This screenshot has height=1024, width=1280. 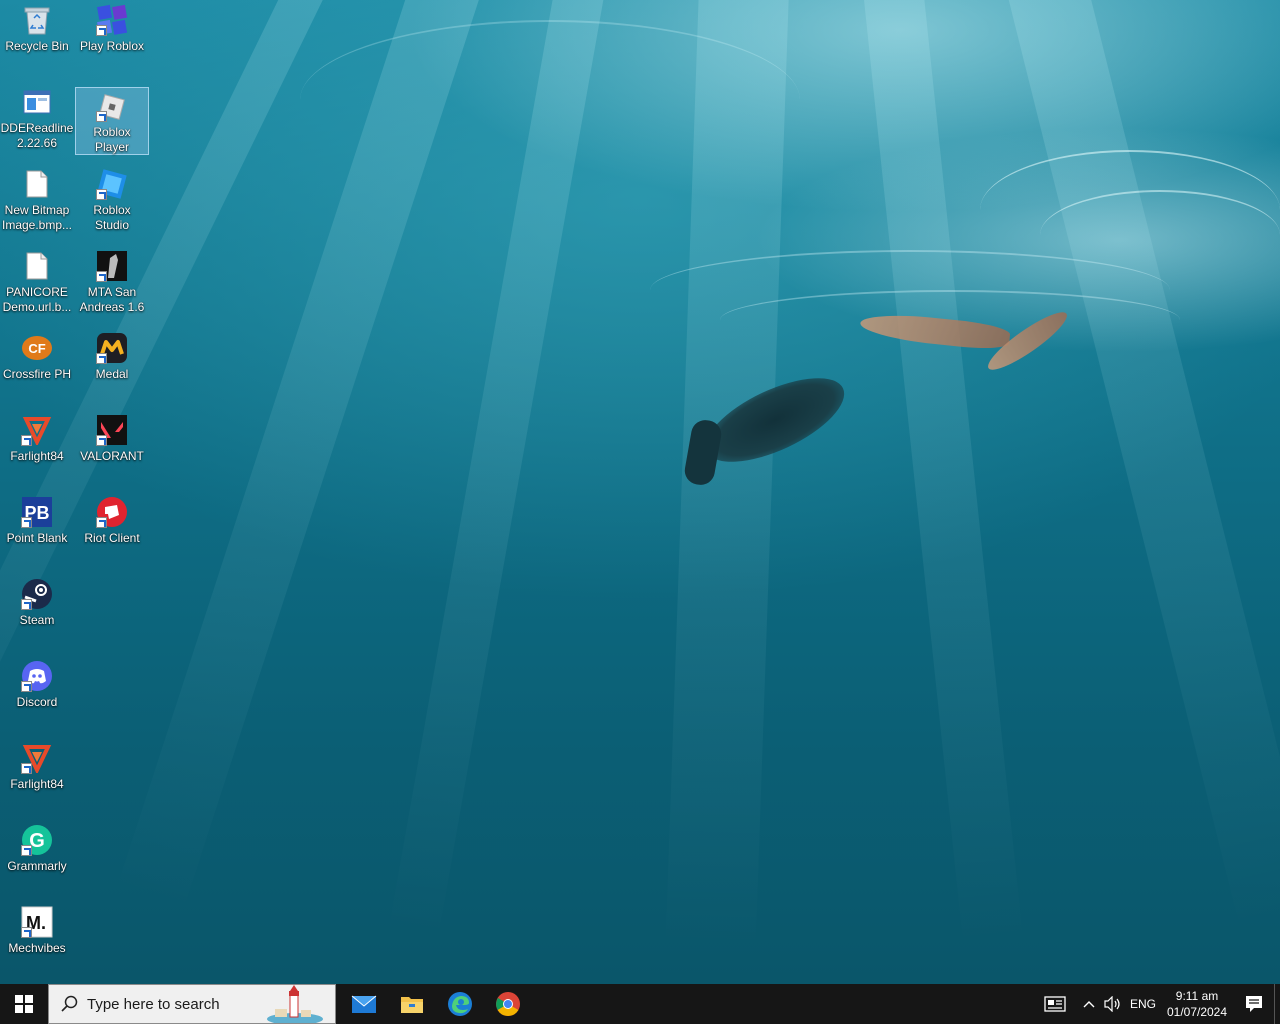 I want to click on window-app-icon, so click(x=37, y=102).